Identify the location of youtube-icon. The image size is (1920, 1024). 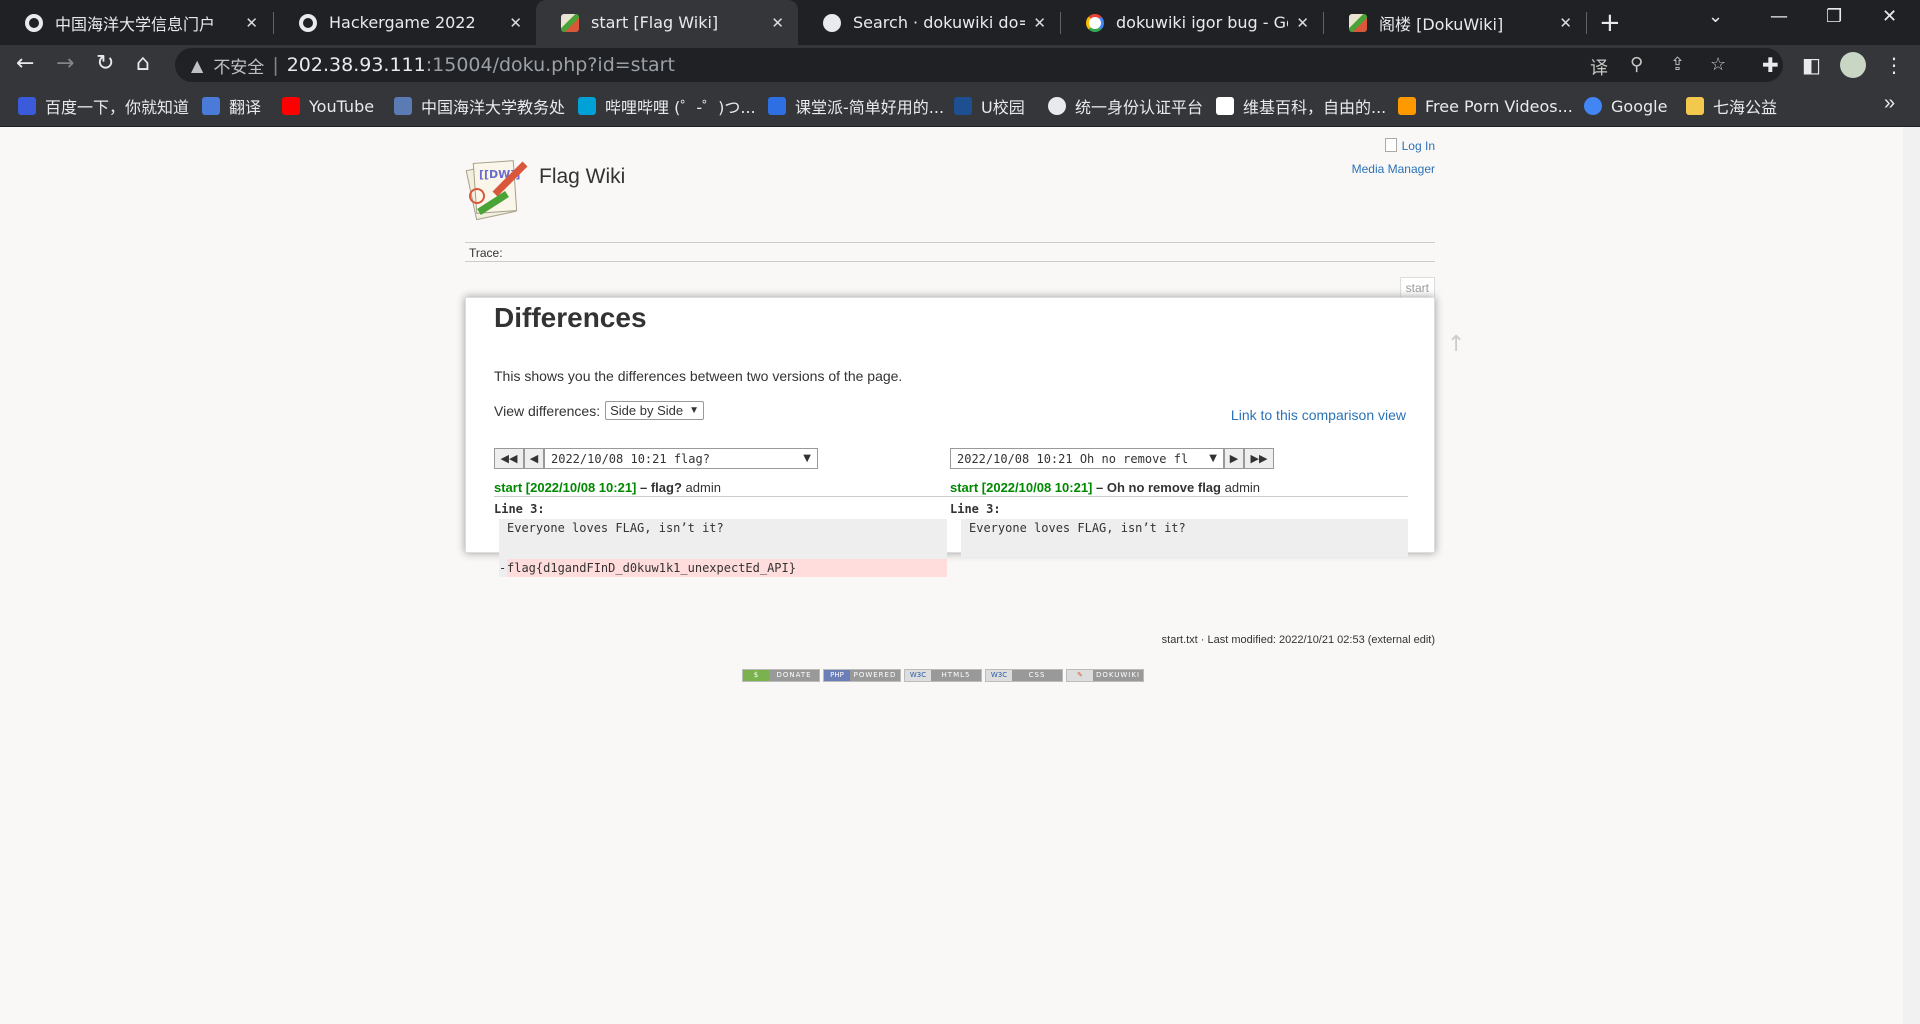
(291, 106).